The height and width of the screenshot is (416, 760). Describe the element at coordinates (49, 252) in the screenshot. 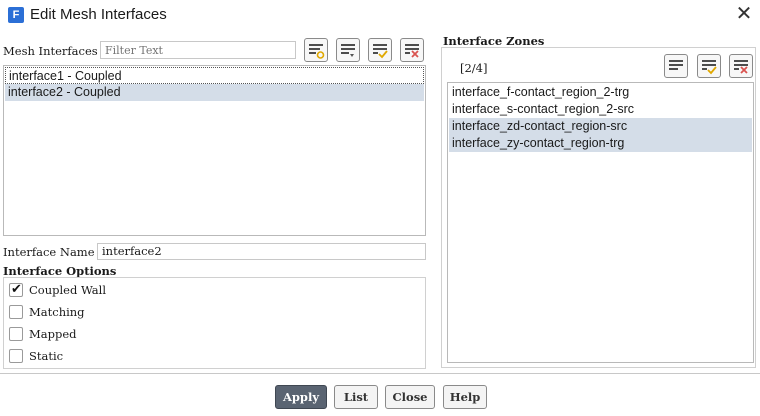

I see `interface-name-label: Interface Name` at that location.